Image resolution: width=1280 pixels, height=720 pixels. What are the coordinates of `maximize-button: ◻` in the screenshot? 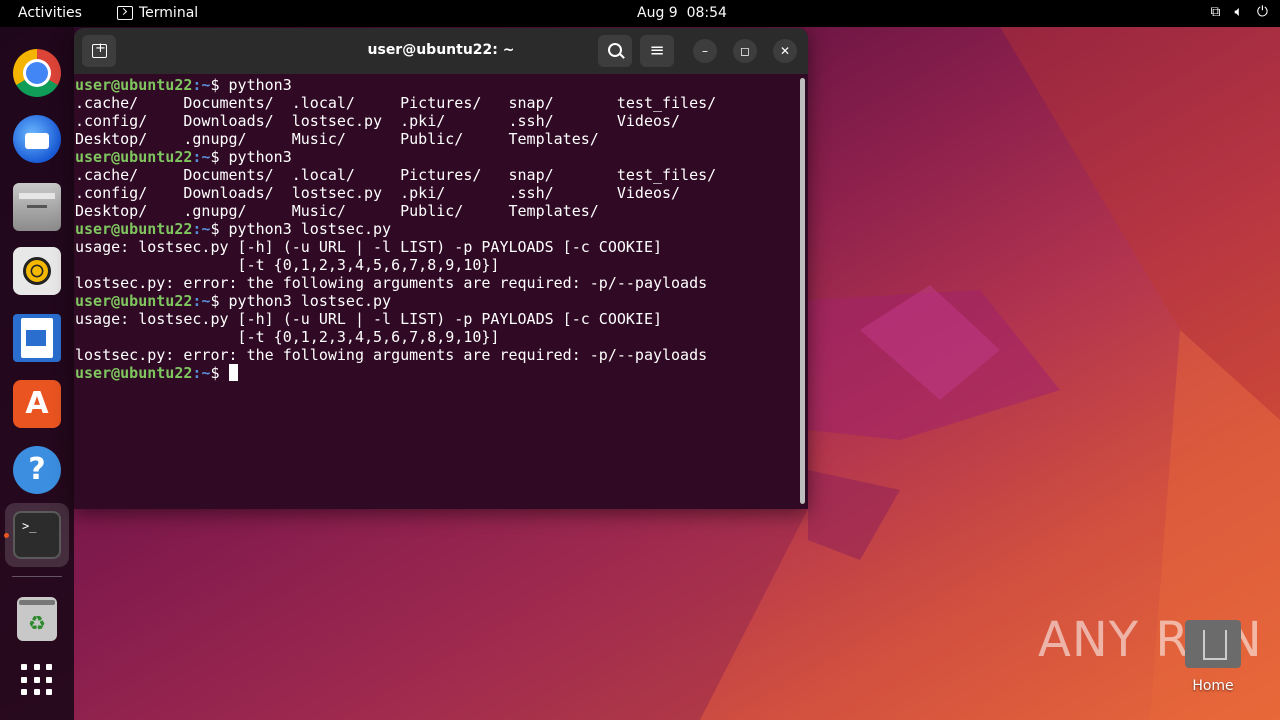 It's located at (745, 51).